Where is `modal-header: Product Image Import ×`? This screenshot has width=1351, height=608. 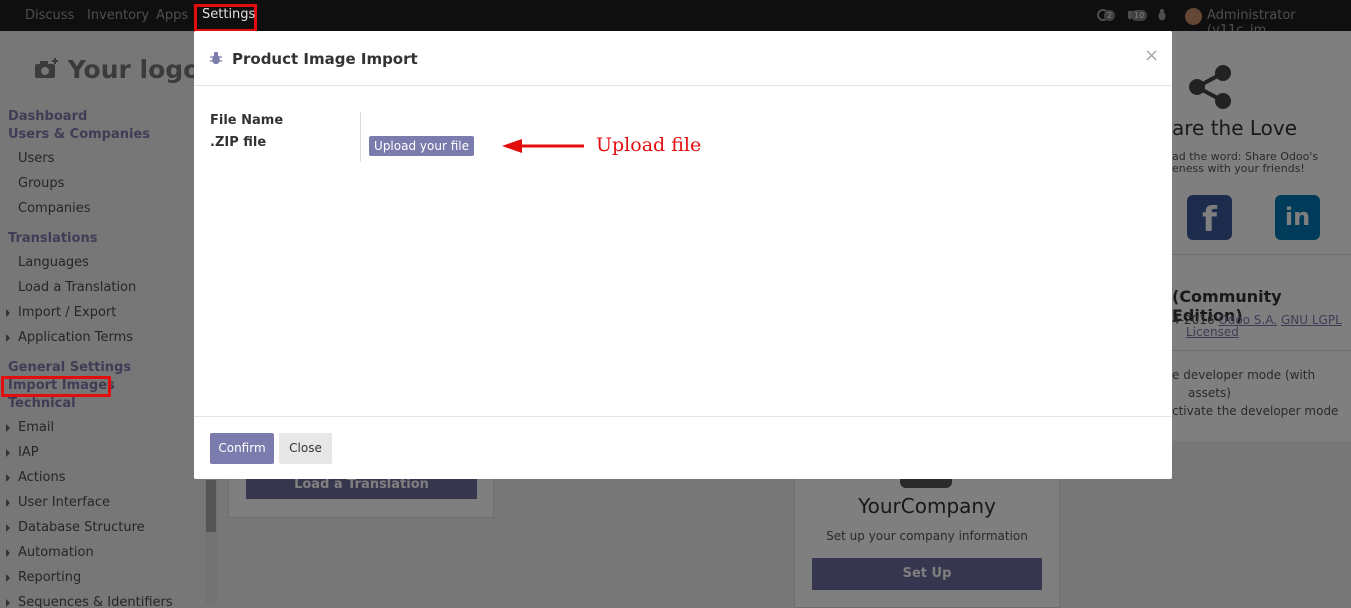
modal-header: Product Image Import × is located at coordinates (683, 58).